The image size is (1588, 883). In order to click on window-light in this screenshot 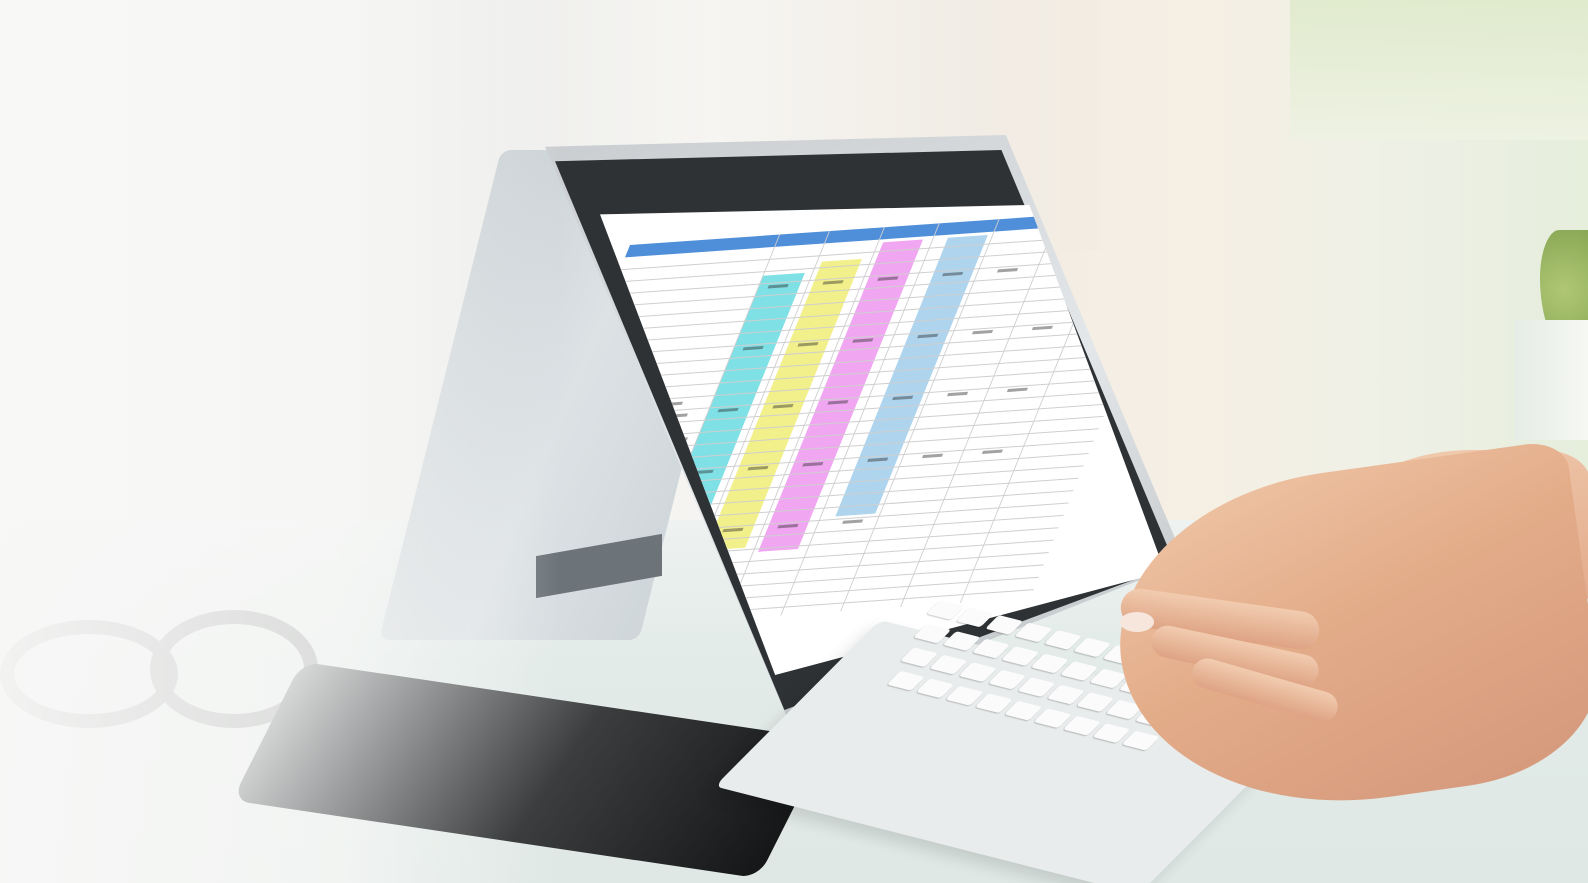, I will do `click(1439, 70)`.